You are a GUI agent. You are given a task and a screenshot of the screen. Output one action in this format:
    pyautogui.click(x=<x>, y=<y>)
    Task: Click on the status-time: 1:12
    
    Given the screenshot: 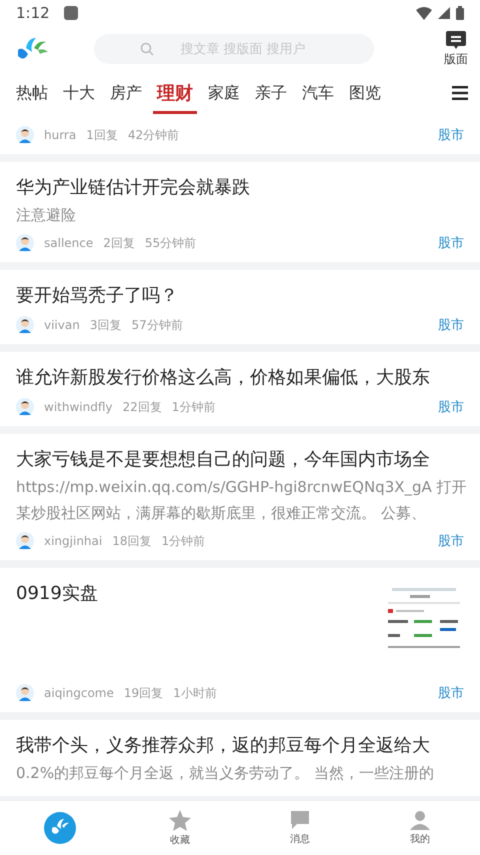 What is the action you would take?
    pyautogui.click(x=33, y=13)
    